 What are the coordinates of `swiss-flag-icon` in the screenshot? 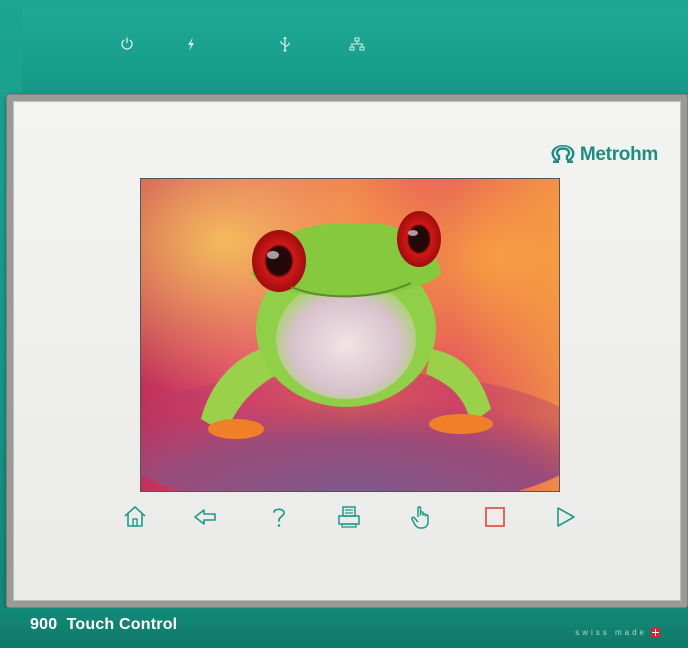 It's located at (655, 632).